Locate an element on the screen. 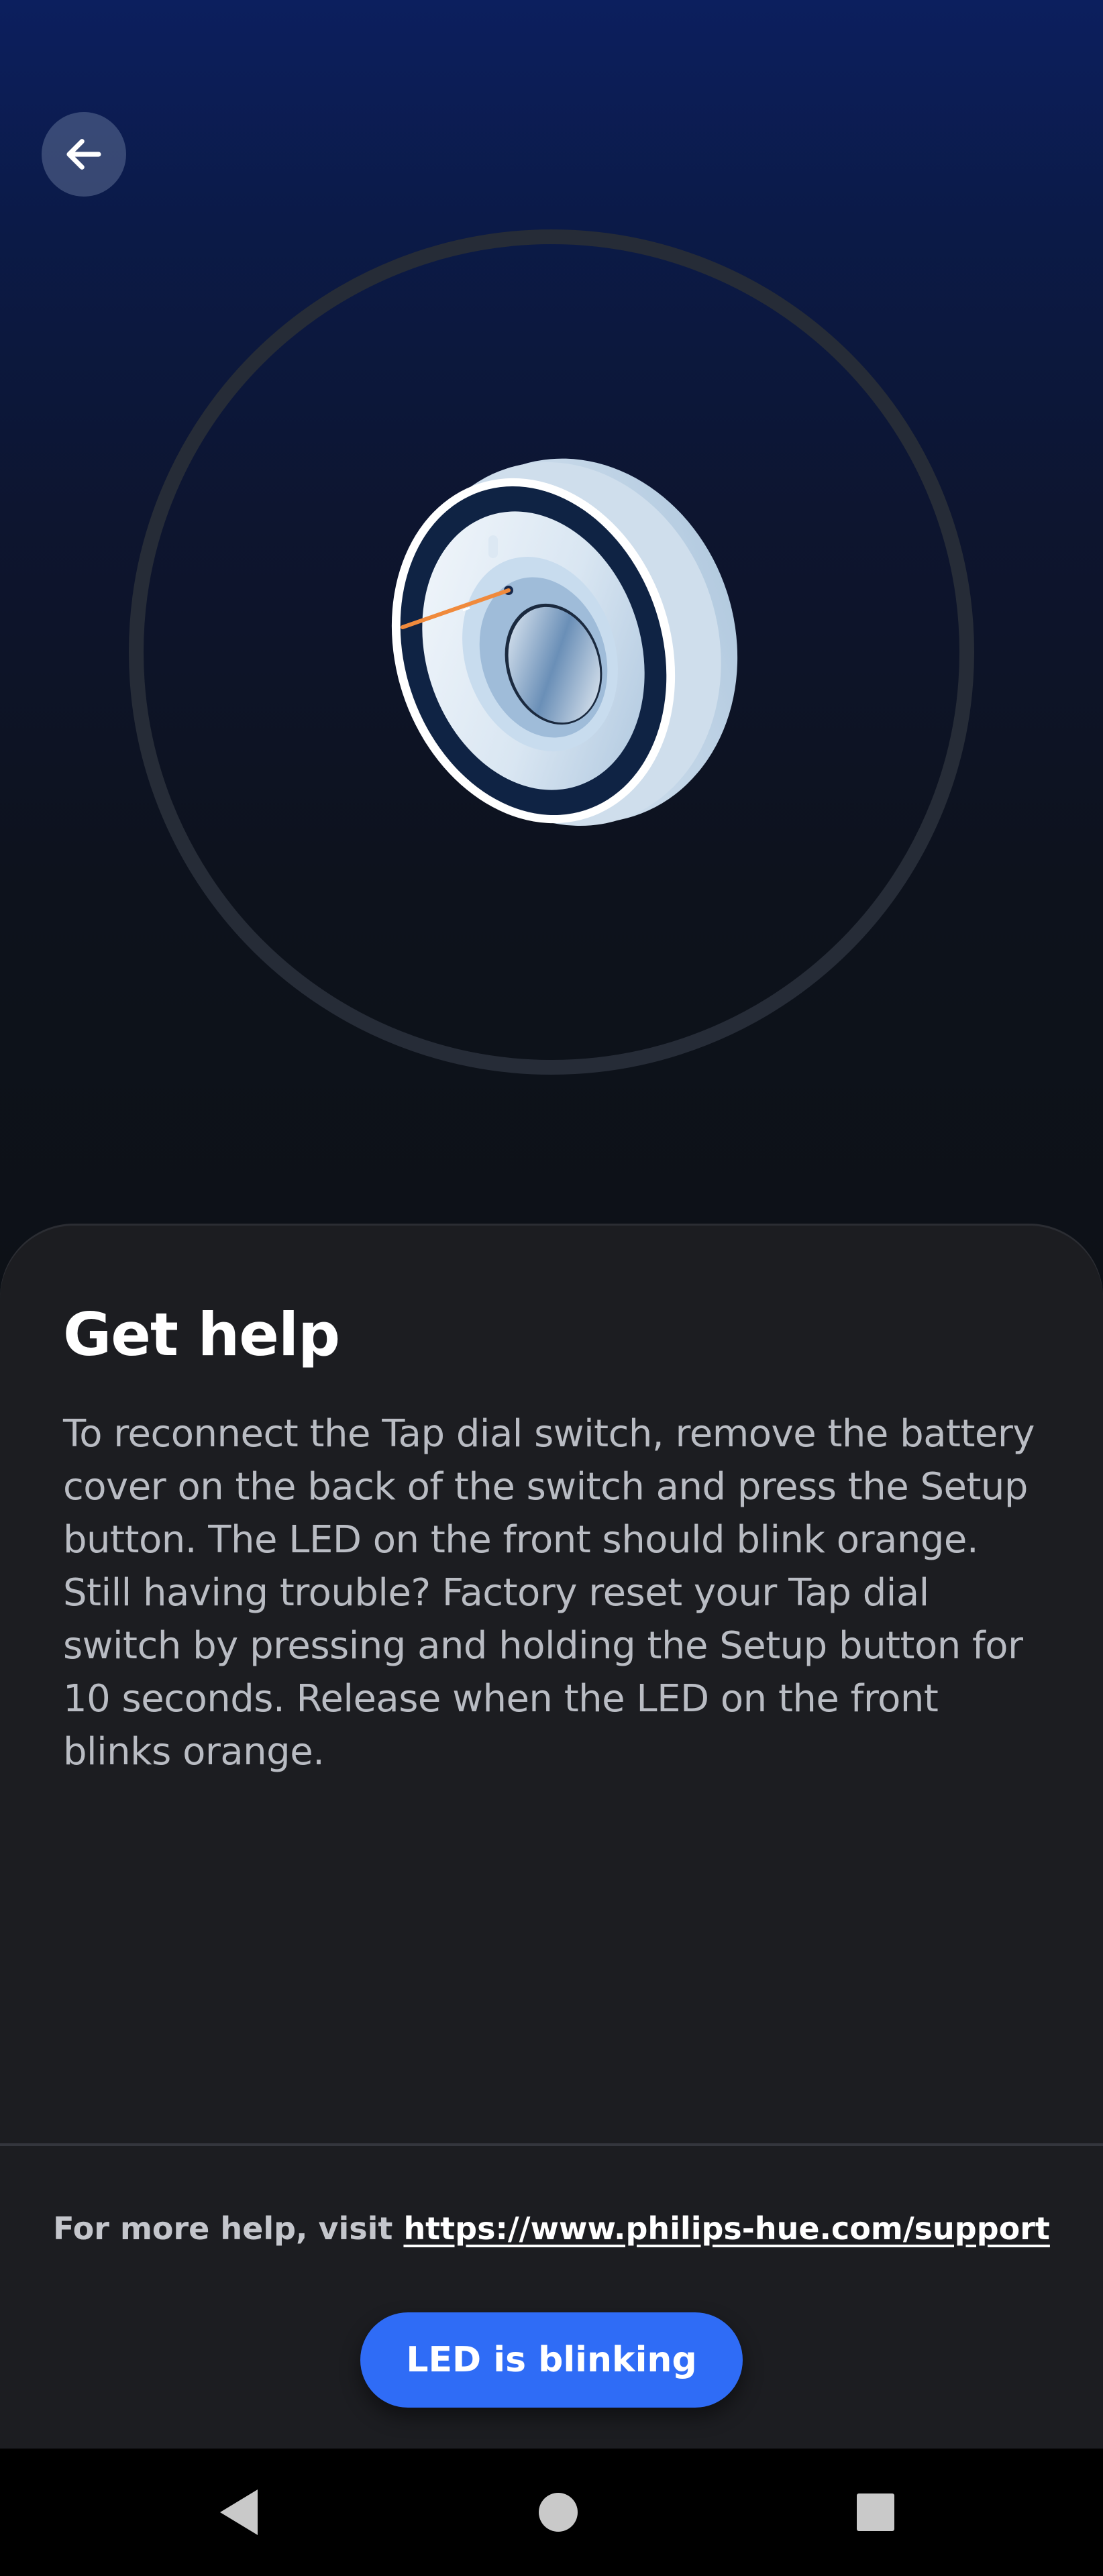  more-help-prefix: For more help, visit is located at coordinates (223, 2228).